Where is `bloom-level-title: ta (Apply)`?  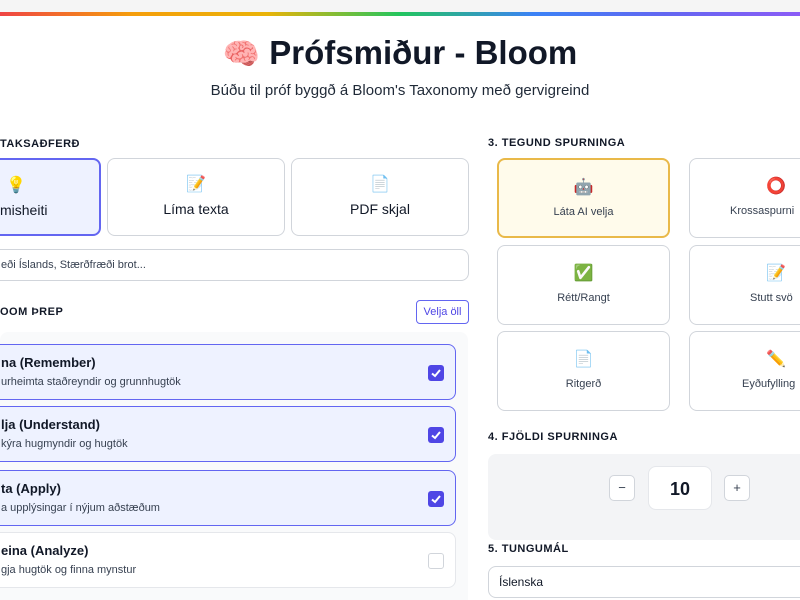 bloom-level-title: ta (Apply) is located at coordinates (31, 488).